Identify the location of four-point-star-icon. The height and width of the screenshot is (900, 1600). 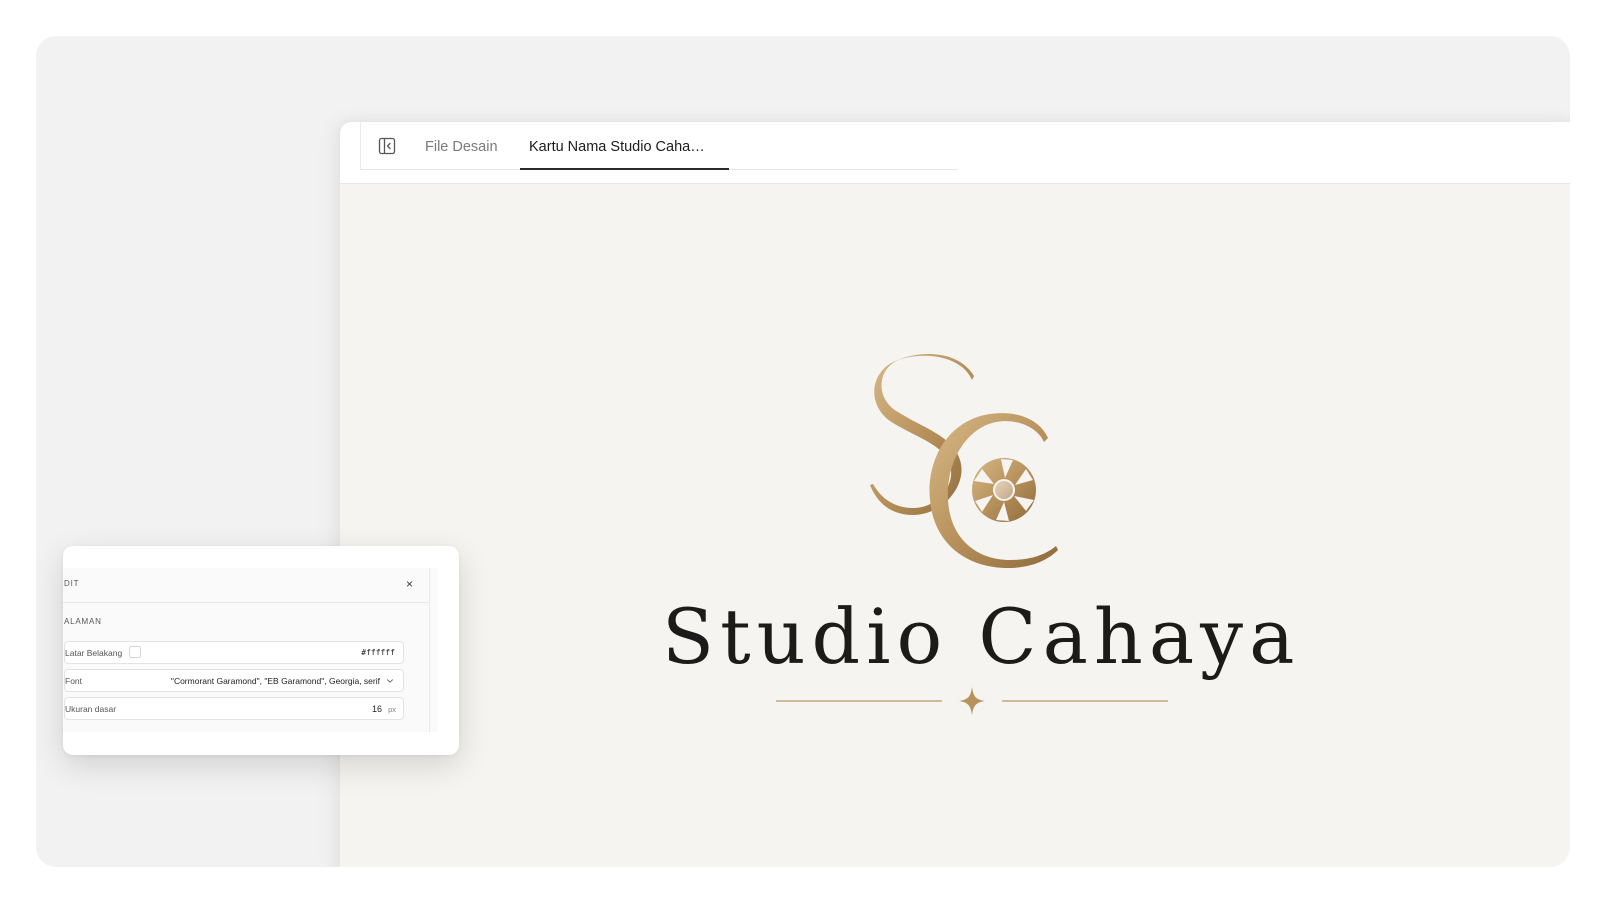
(972, 701).